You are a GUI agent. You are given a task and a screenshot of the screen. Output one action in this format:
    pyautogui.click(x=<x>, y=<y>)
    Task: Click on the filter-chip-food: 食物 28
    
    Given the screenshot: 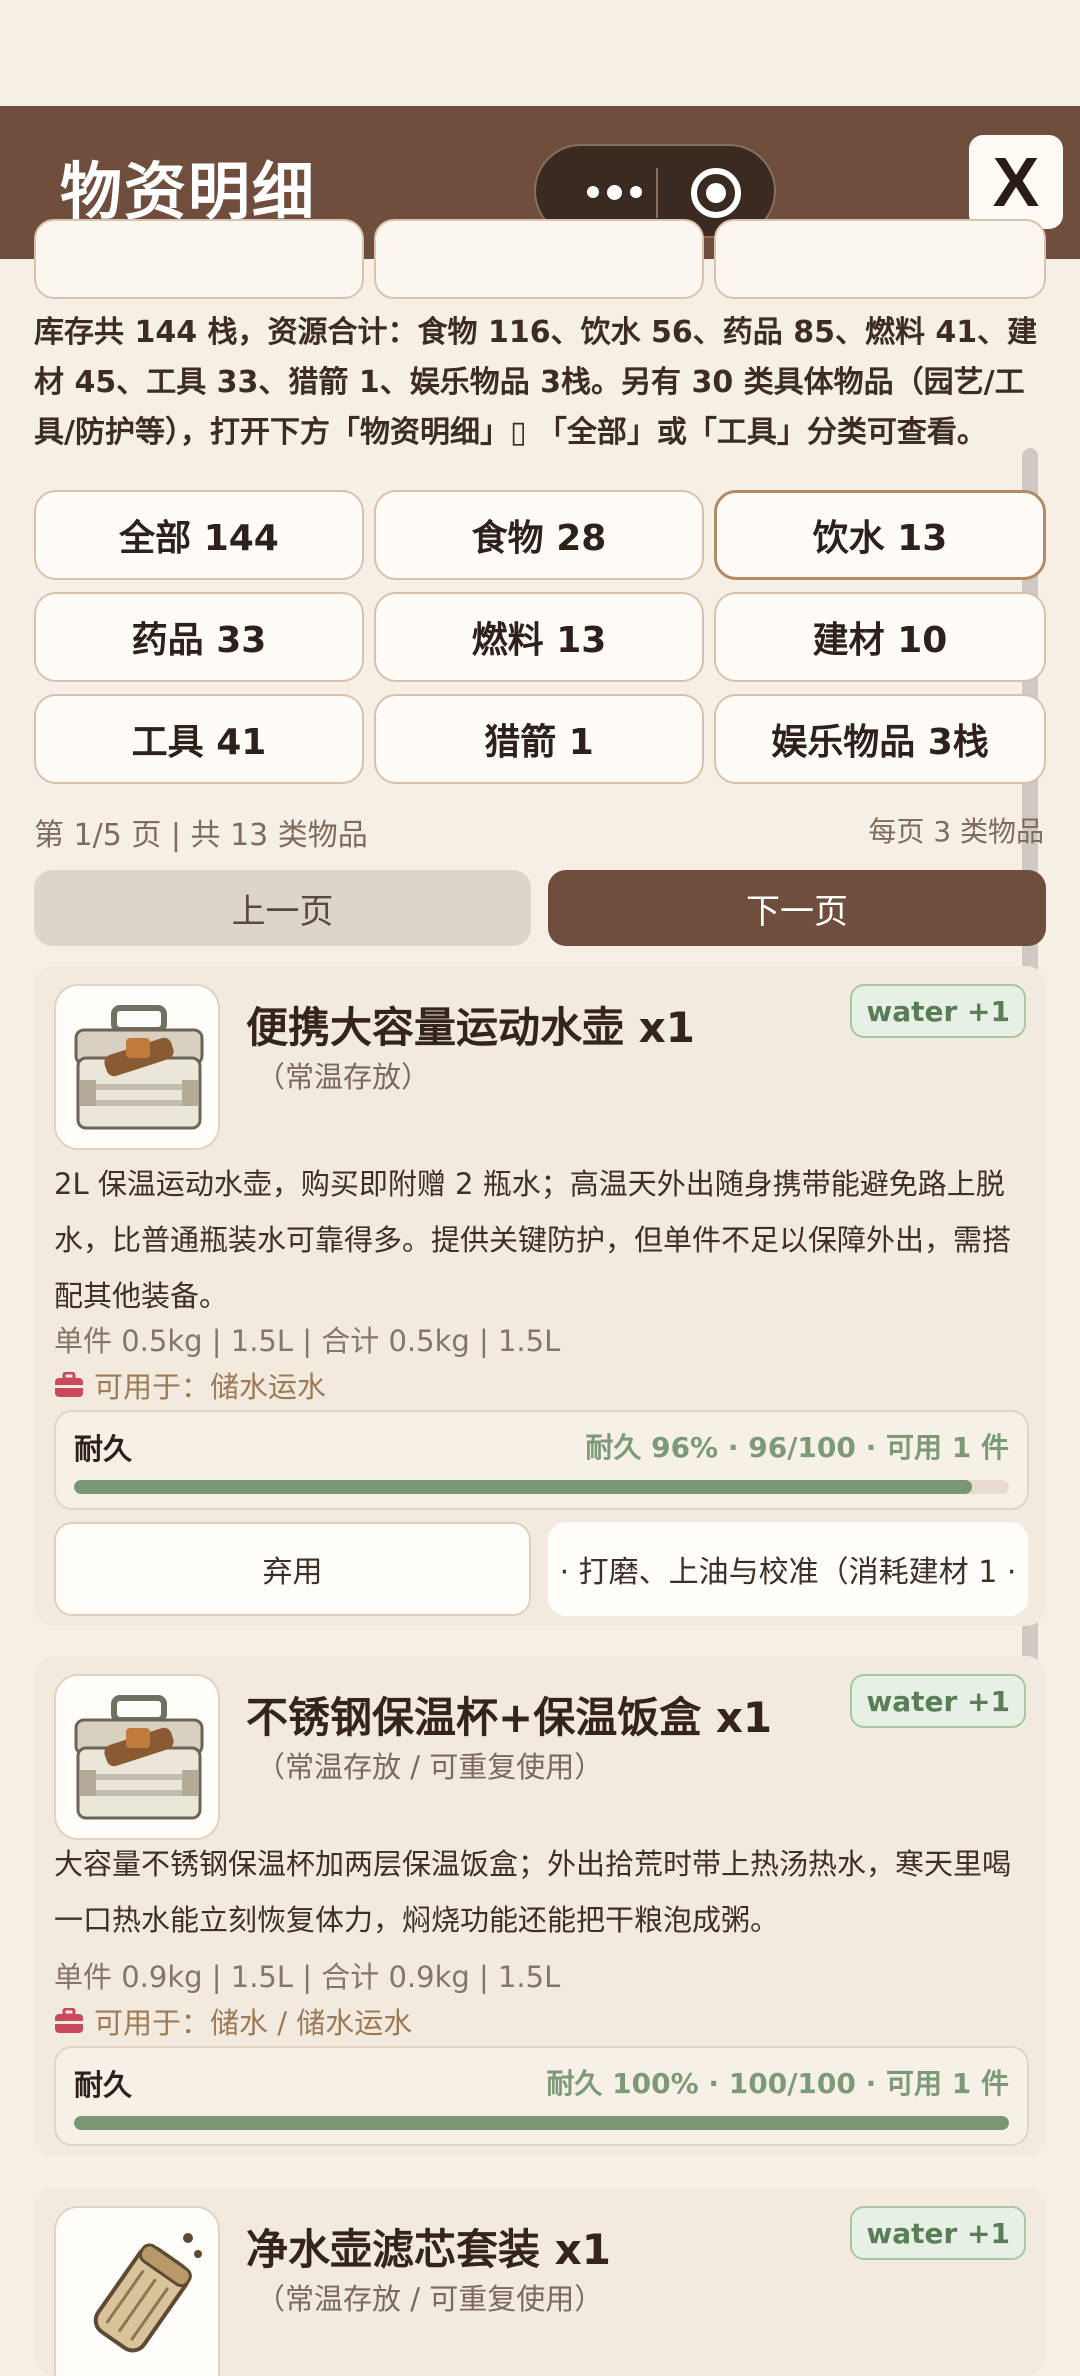 What is the action you would take?
    pyautogui.click(x=539, y=535)
    